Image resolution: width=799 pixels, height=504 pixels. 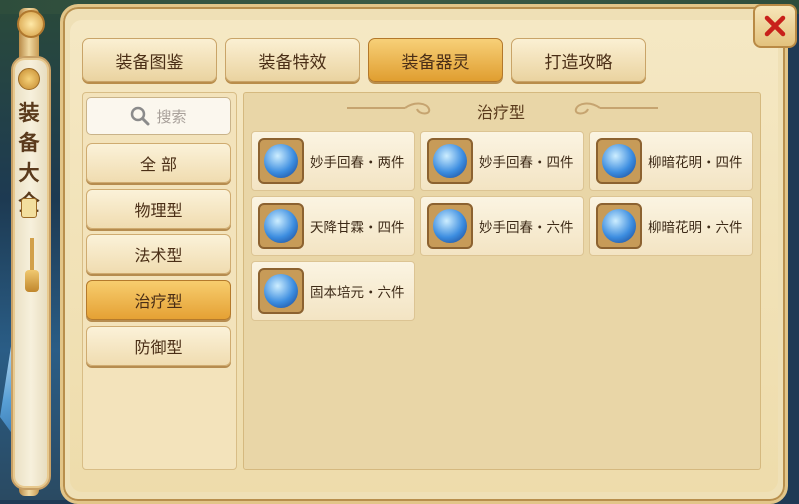 What do you see at coordinates (500, 112) in the screenshot?
I see `section-title: 治疗型` at bounding box center [500, 112].